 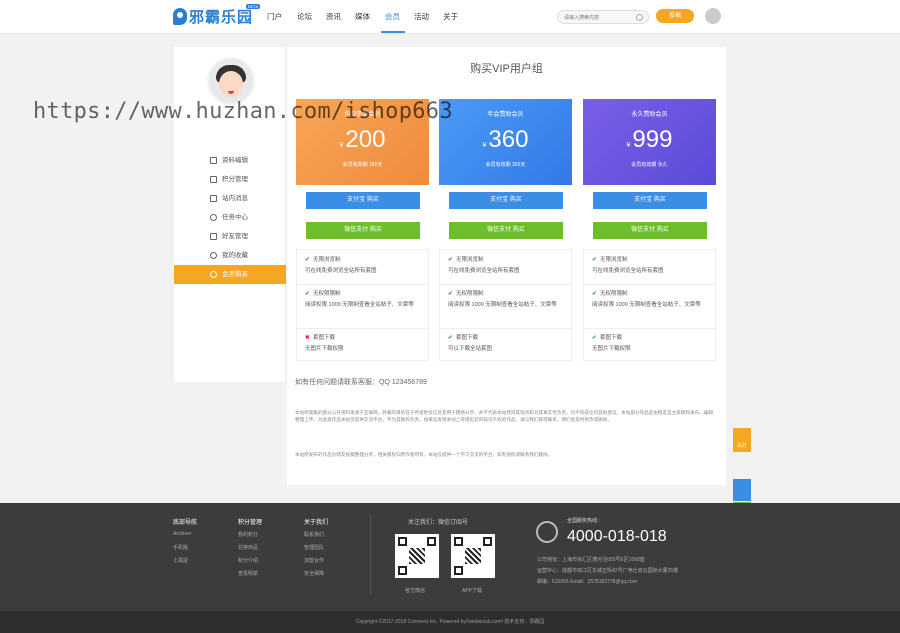 I want to click on sidebar-item-credits: 积分管理, so click(x=230, y=179).